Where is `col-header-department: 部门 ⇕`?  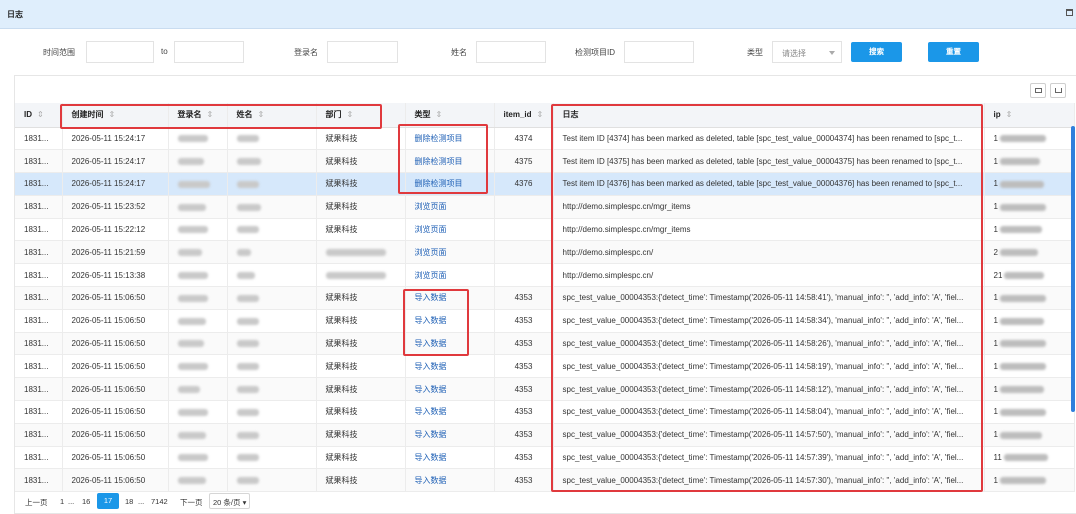 col-header-department: 部门 ⇕ is located at coordinates (361, 115).